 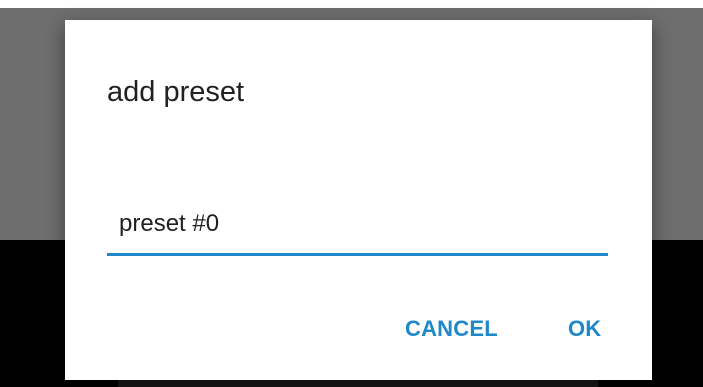 I want to click on dialog-title: add preset, so click(x=176, y=92).